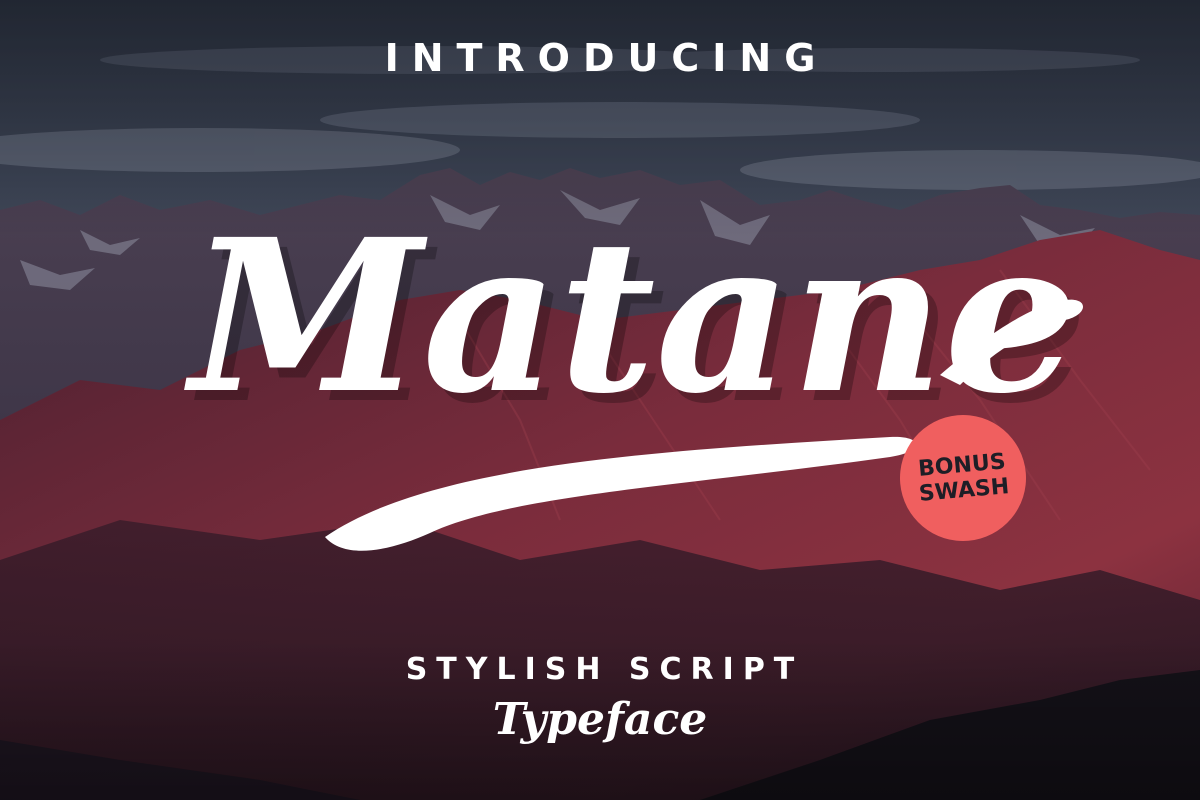 The image size is (1200, 800). I want to click on intro-heading: INTRODUCING, so click(606, 58).